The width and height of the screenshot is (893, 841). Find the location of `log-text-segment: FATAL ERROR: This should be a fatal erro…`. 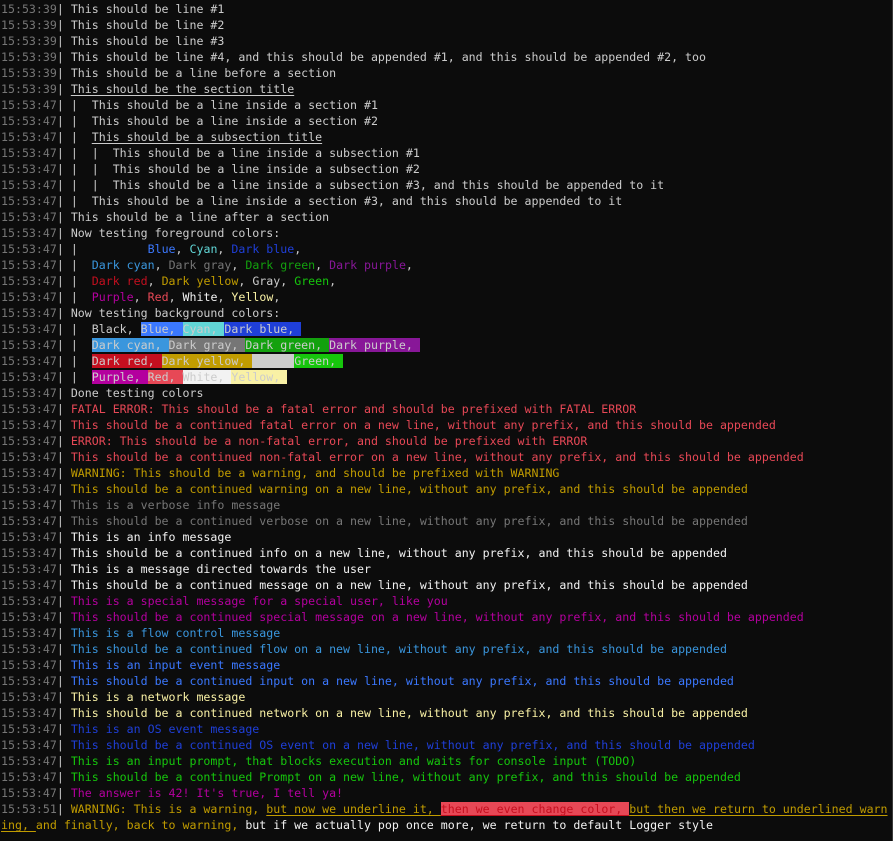

log-text-segment: FATAL ERROR: This should be a fatal erro… is located at coordinates (353, 409).